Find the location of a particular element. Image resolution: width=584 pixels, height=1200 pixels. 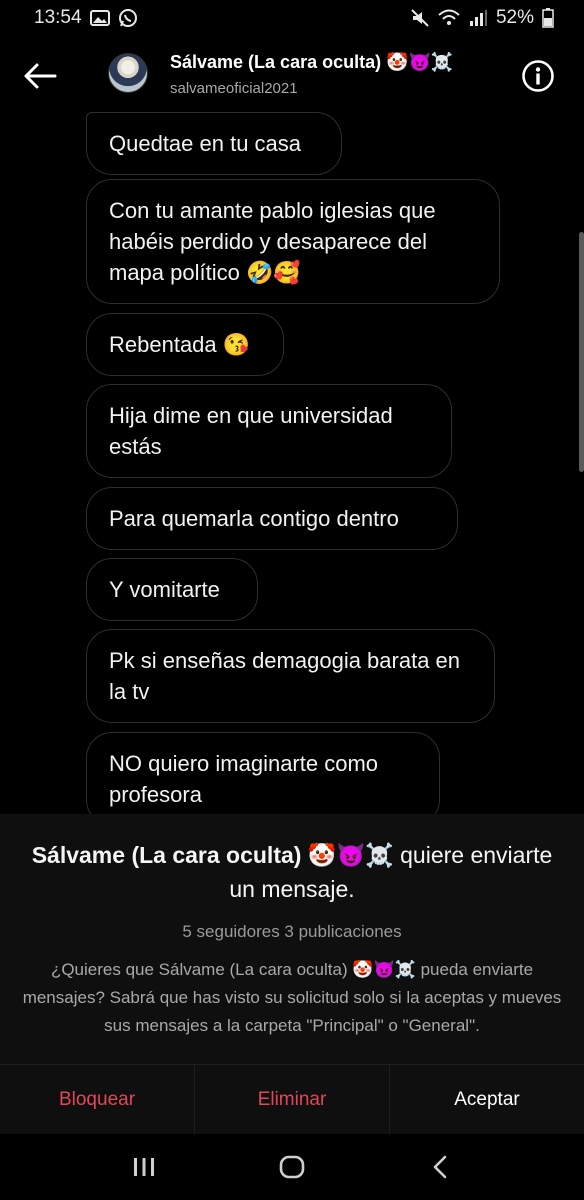

delete-button: Eliminar is located at coordinates (291, 1099).